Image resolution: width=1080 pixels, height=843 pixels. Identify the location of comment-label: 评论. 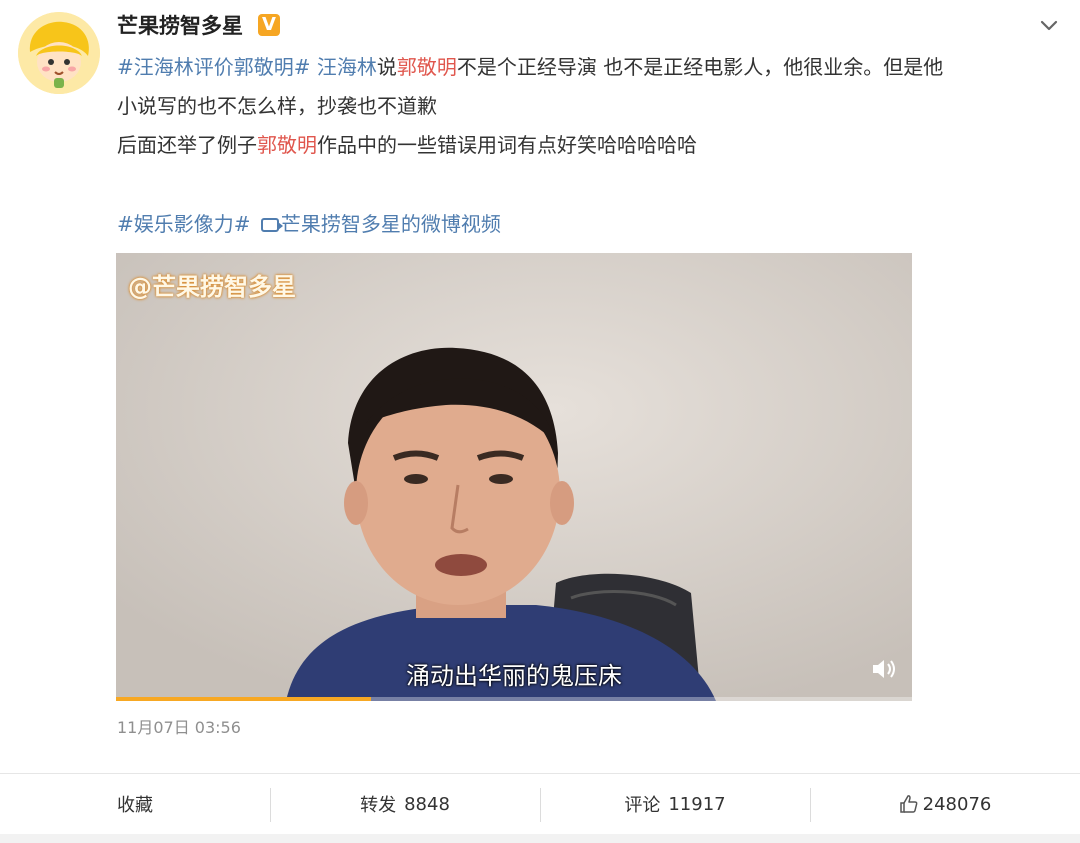
(642, 805).